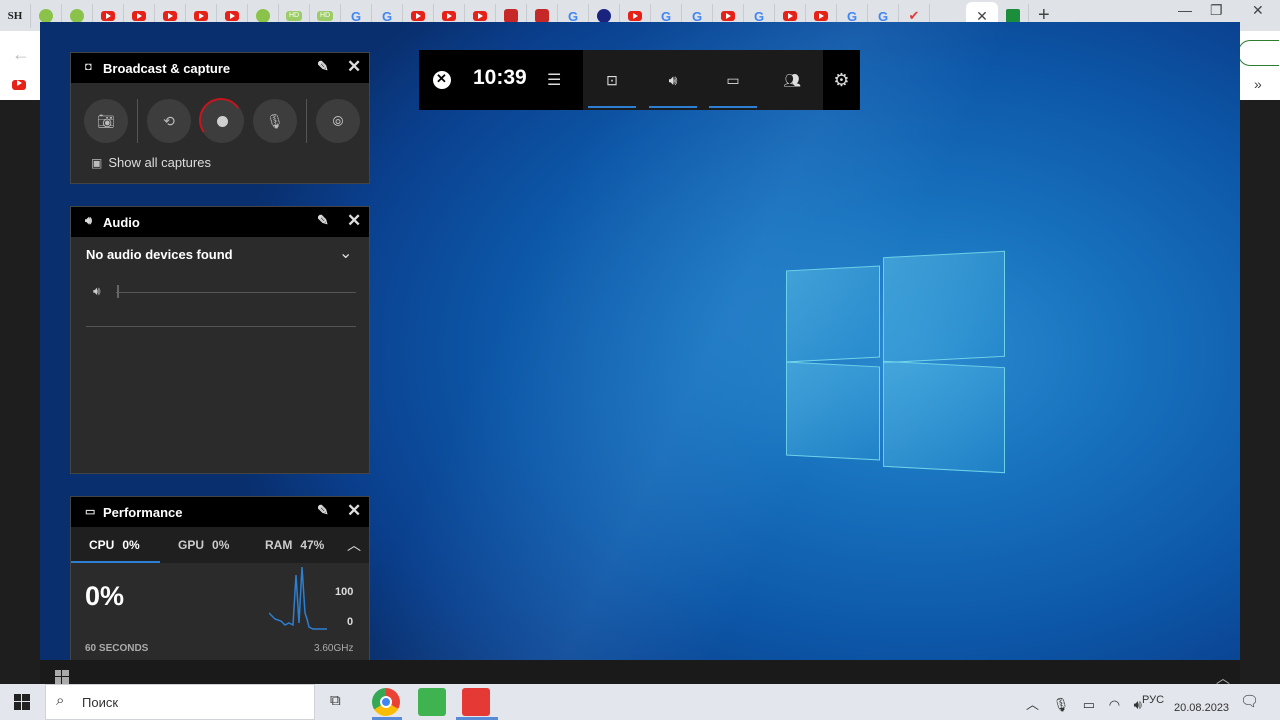  I want to click on tab-ram: RAM 47%, so click(294, 545).